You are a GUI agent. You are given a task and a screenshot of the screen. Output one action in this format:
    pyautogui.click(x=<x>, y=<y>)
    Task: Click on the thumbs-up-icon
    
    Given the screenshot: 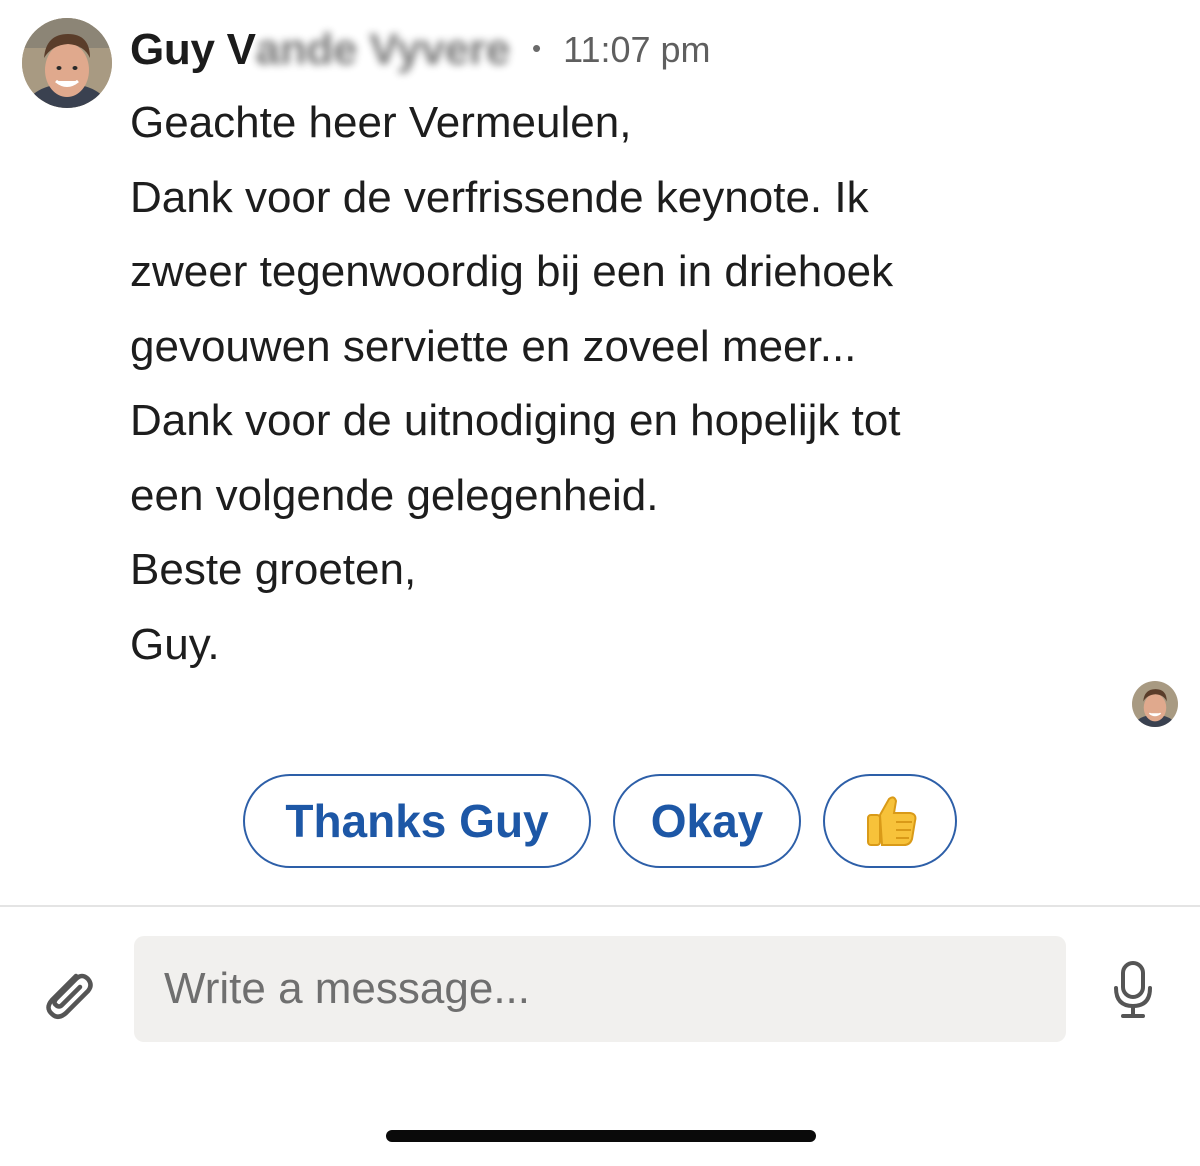 What is the action you would take?
    pyautogui.click(x=892, y=821)
    